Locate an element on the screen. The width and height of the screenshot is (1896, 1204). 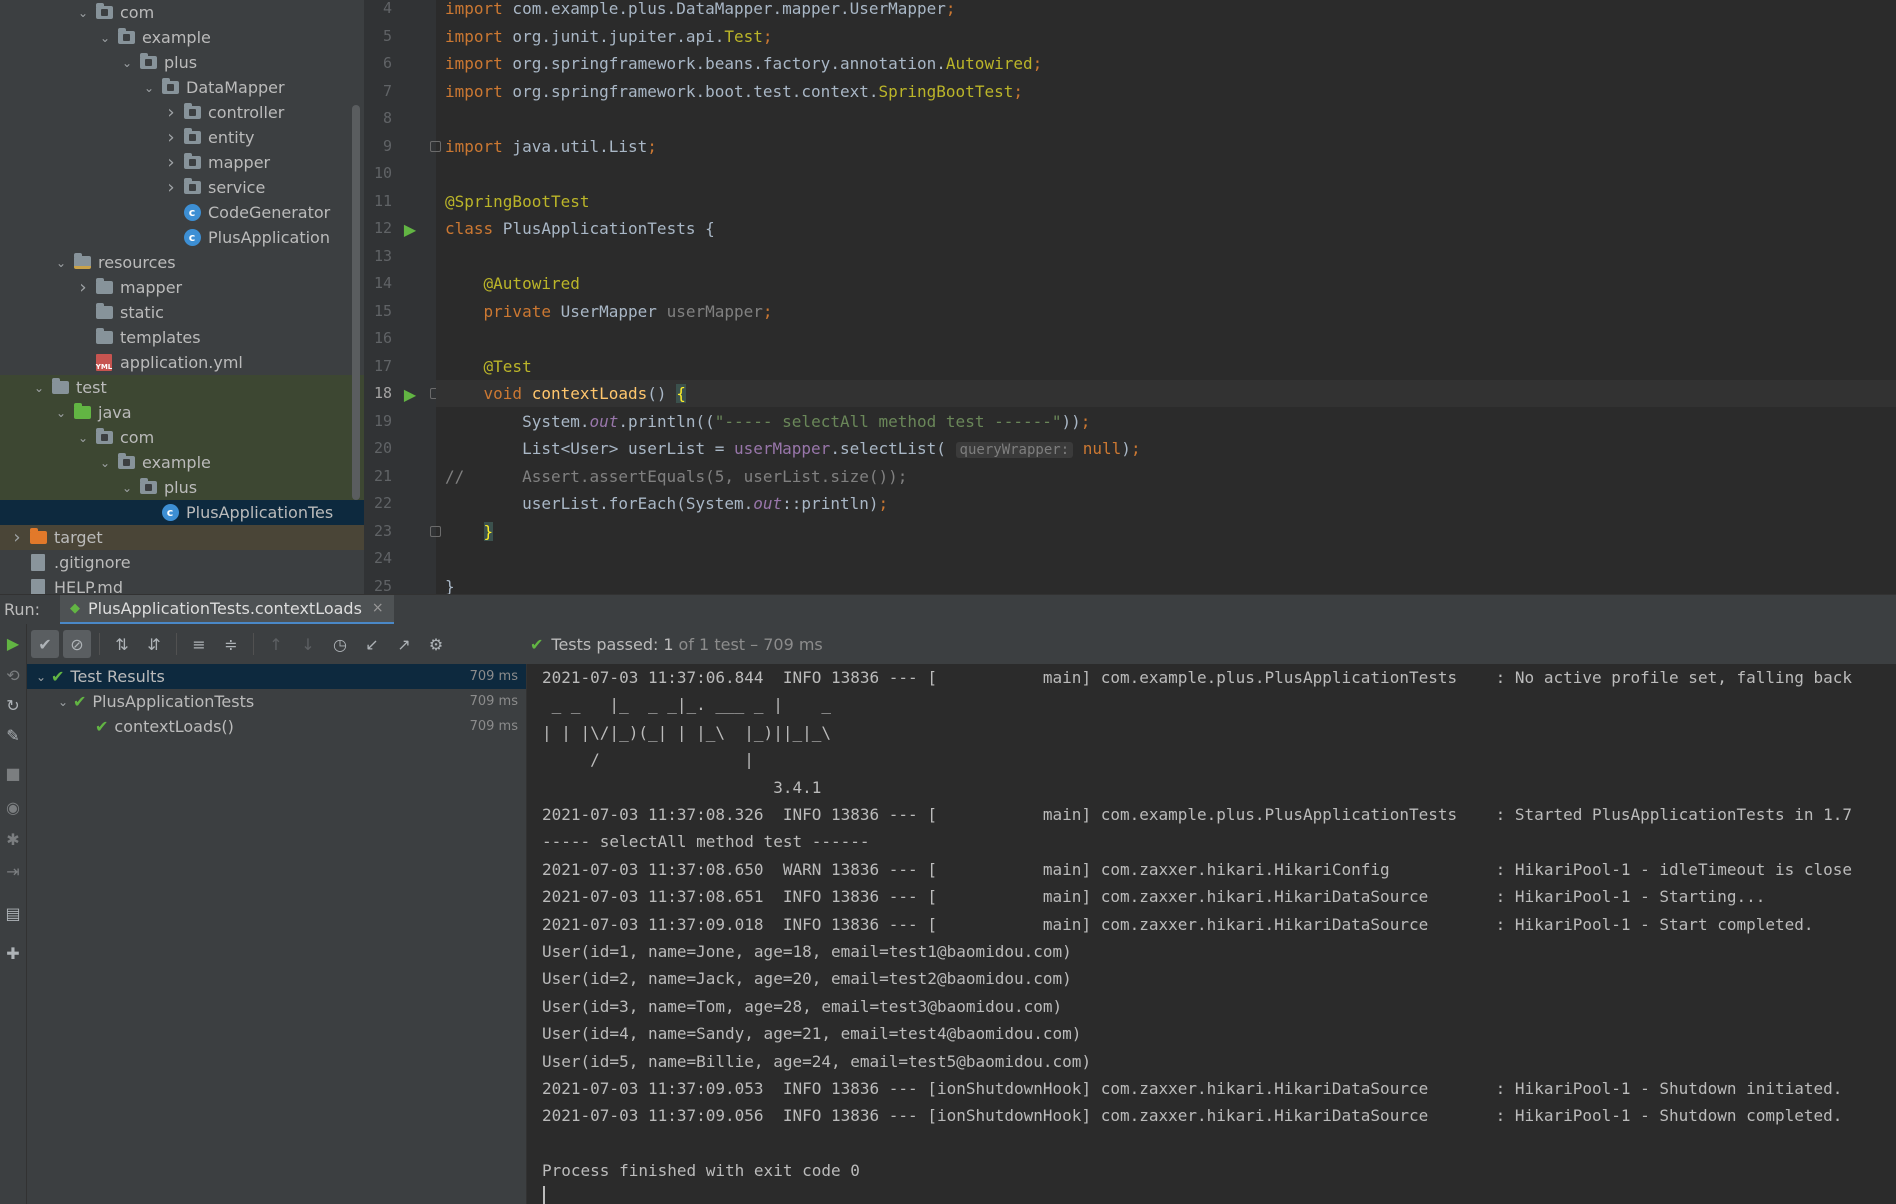
tree-item-gitignore: .gitignore is located at coordinates (182, 562).